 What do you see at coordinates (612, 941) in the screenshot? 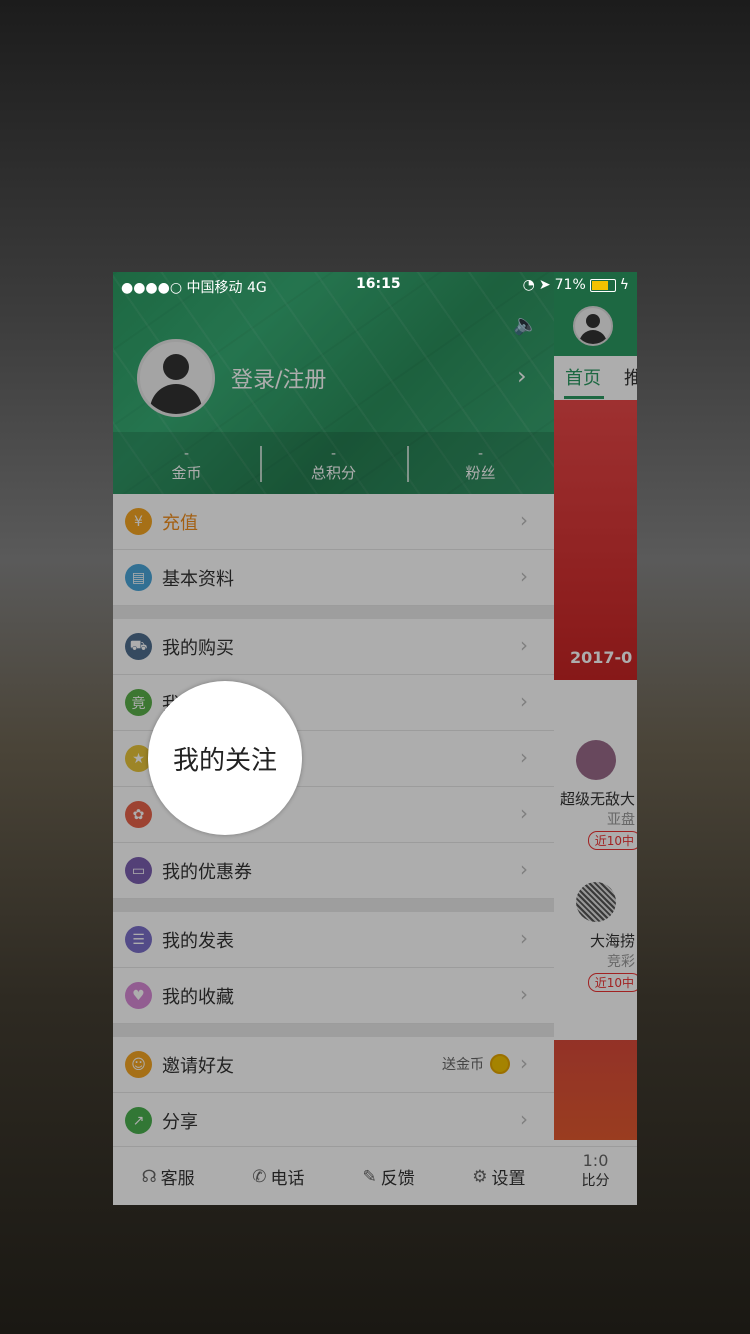
I see `expert-name: 大海捞` at bounding box center [612, 941].